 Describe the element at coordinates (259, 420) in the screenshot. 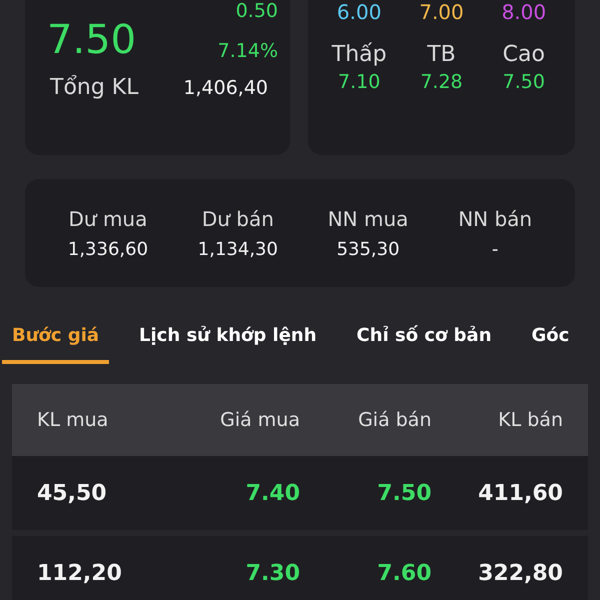

I see `column-header: Giá mua` at that location.